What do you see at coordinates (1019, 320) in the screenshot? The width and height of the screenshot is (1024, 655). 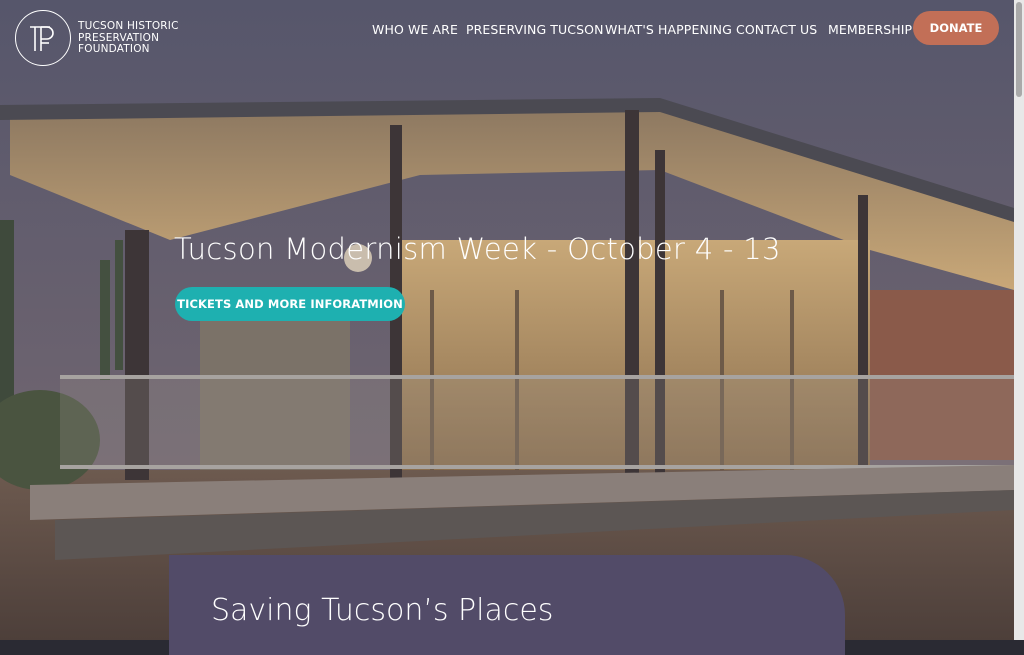 I see `page-scrollbar` at bounding box center [1019, 320].